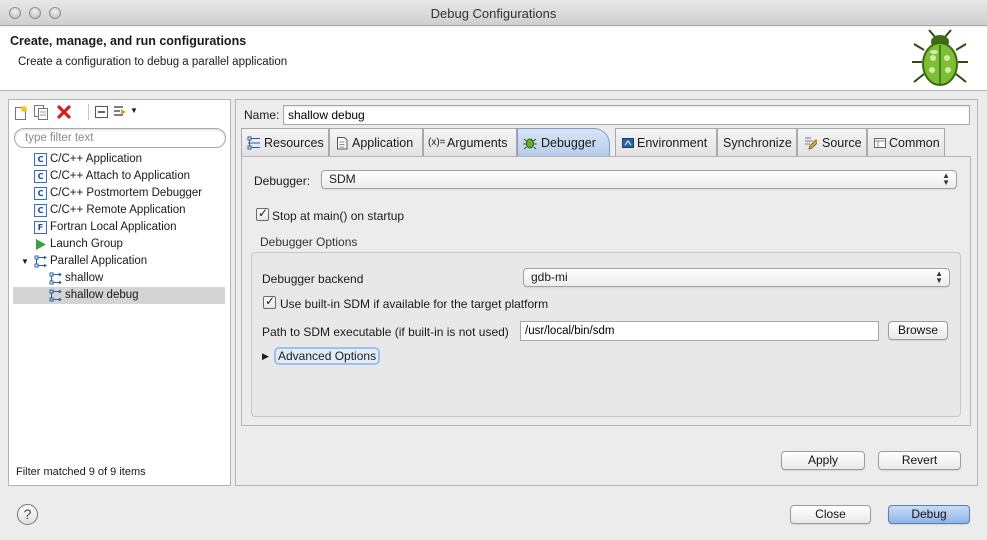 The width and height of the screenshot is (987, 540). I want to click on configuration-toolbar: ▼, so click(119, 112).